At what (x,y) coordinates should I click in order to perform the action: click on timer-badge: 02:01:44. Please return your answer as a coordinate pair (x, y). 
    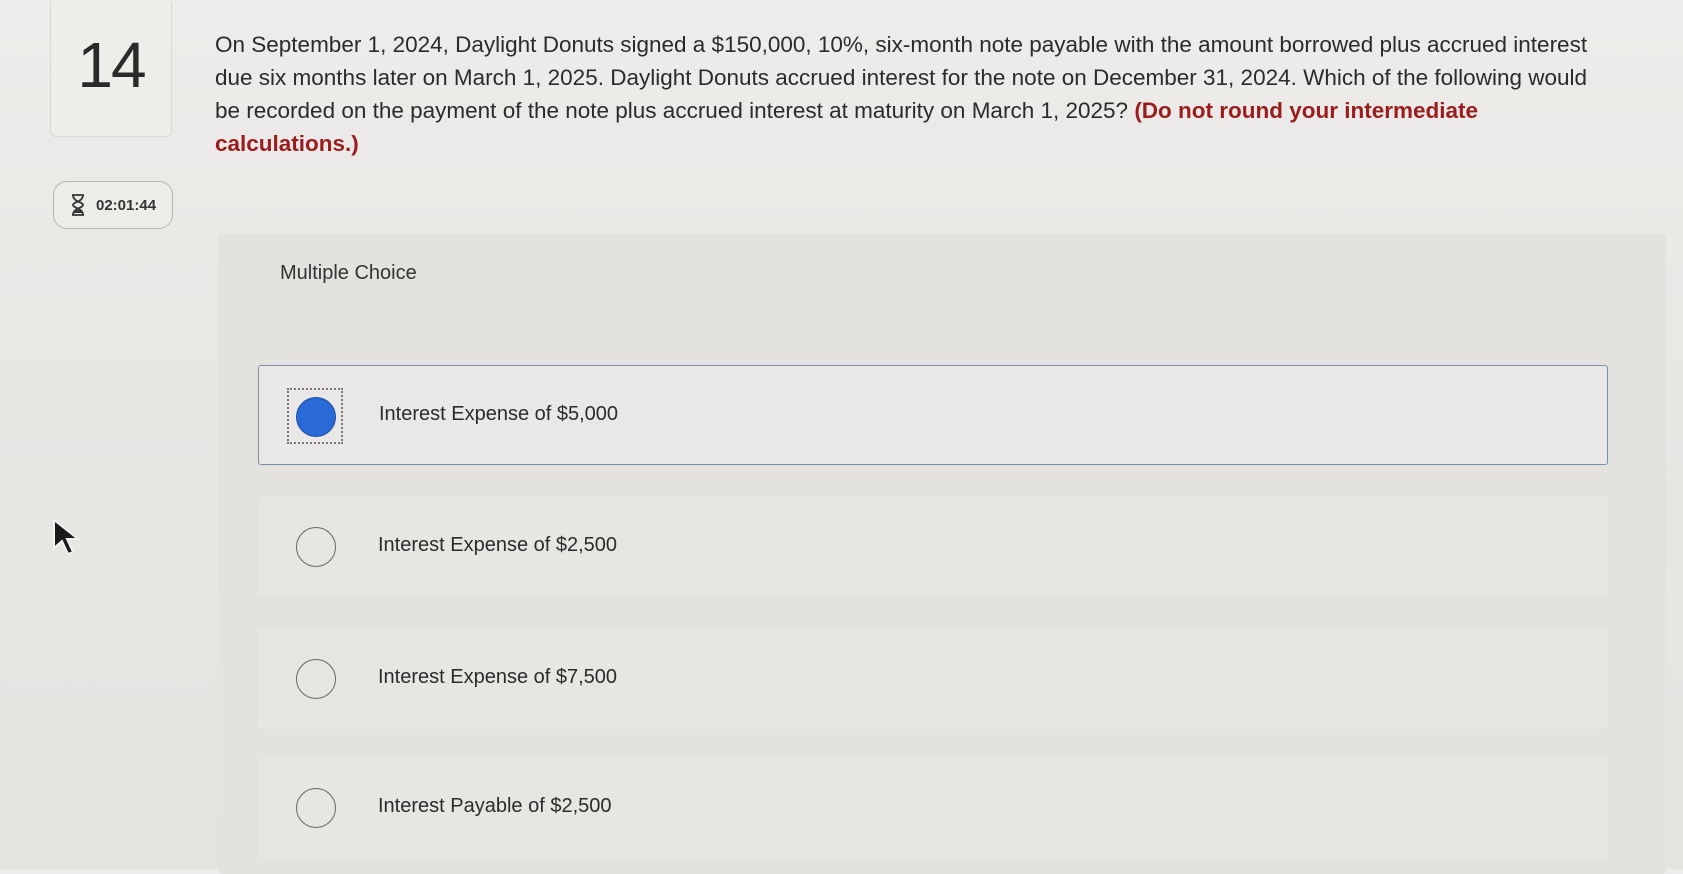
    Looking at the image, I should click on (113, 205).